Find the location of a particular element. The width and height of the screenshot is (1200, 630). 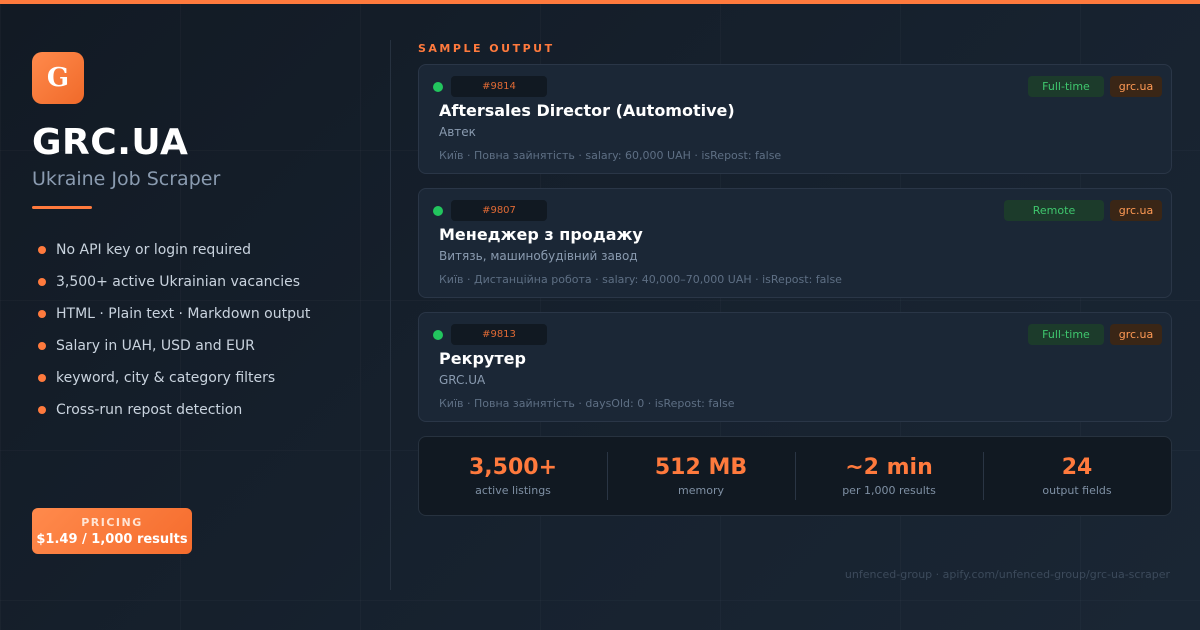

job-title: Менеджер з продажу is located at coordinates (541, 234).